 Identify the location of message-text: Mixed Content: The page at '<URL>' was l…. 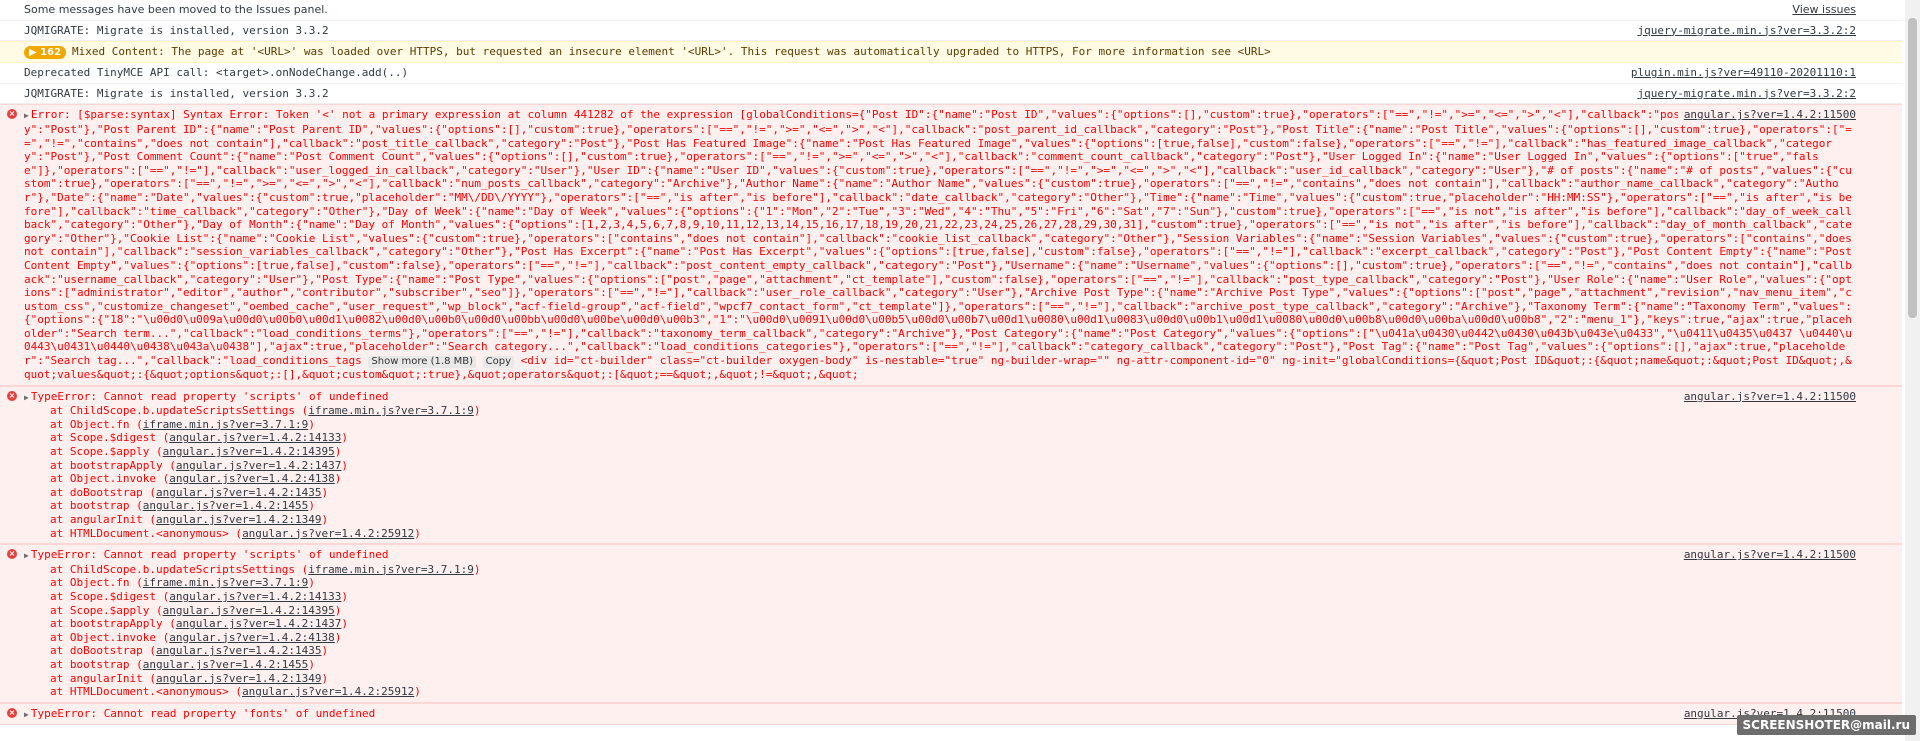
(671, 52).